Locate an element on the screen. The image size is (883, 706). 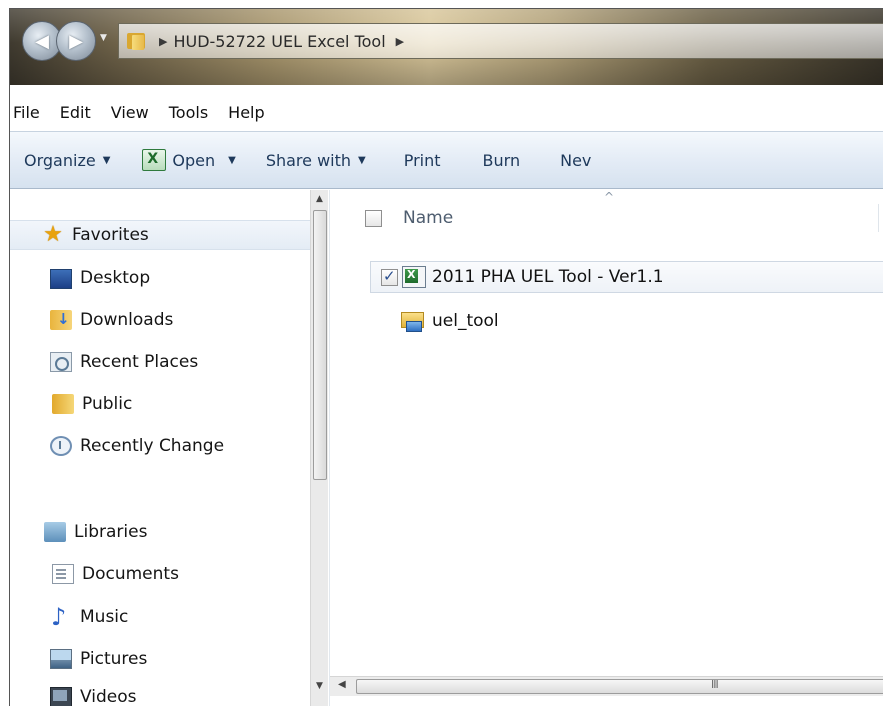
organize-label: Organize is located at coordinates (60, 160).